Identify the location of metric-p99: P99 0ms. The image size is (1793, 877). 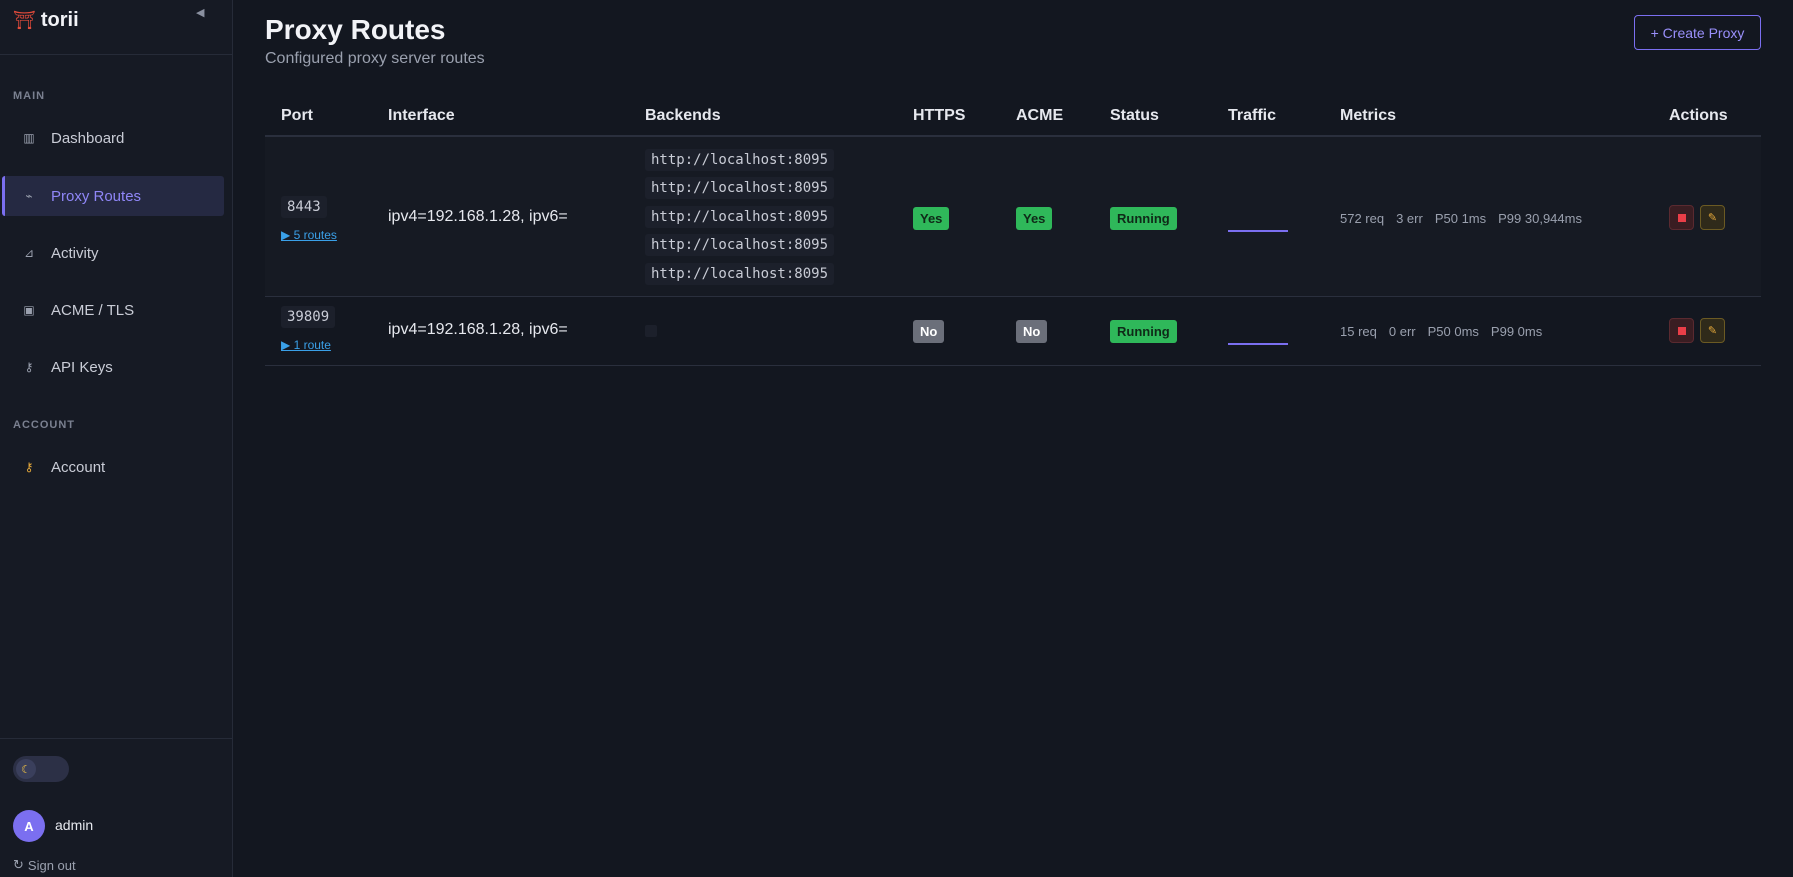
(1516, 331).